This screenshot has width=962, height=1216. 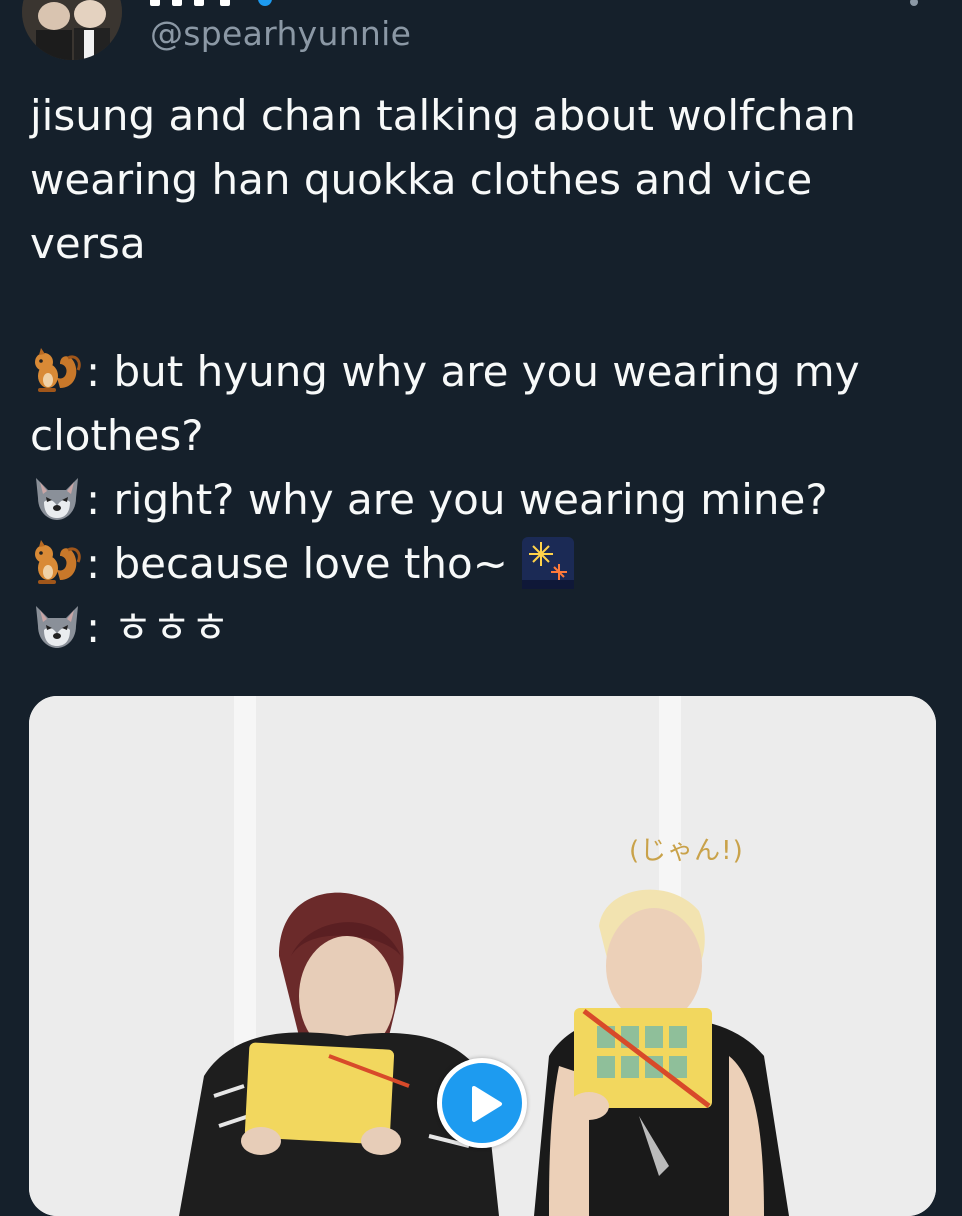 What do you see at coordinates (72, 30) in the screenshot?
I see `avatar` at bounding box center [72, 30].